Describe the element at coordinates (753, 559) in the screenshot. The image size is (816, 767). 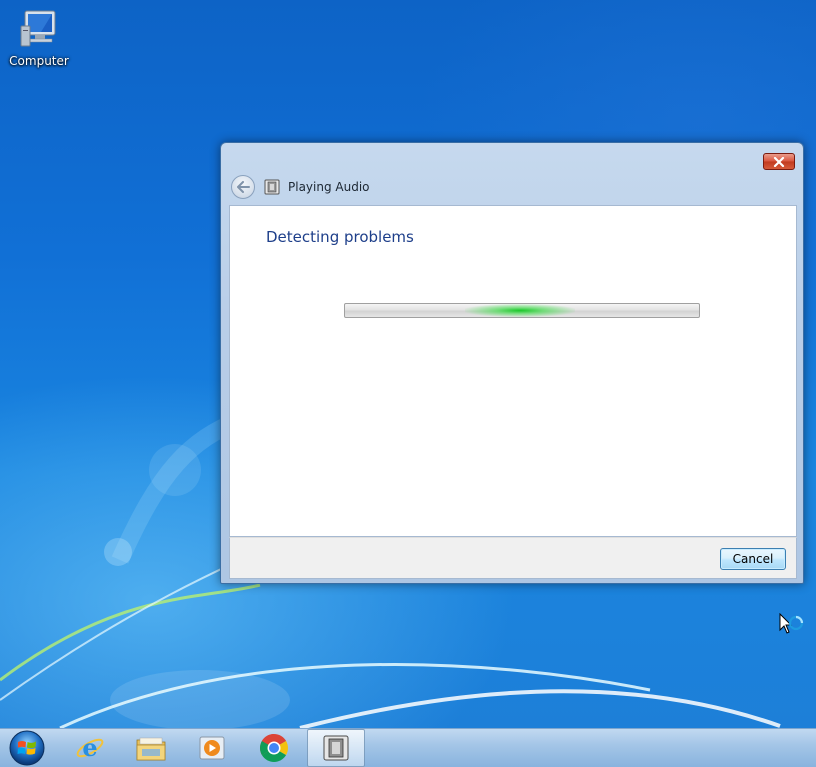
I see `cancel-button: Cancel` at that location.